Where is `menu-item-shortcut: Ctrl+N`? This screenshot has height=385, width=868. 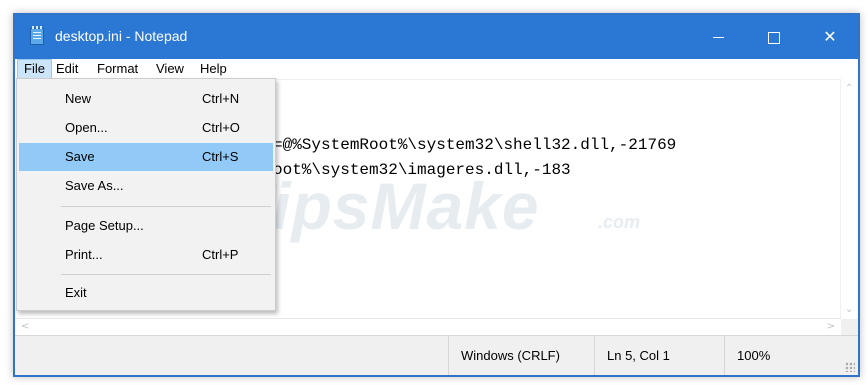
menu-item-shortcut: Ctrl+N is located at coordinates (221, 98).